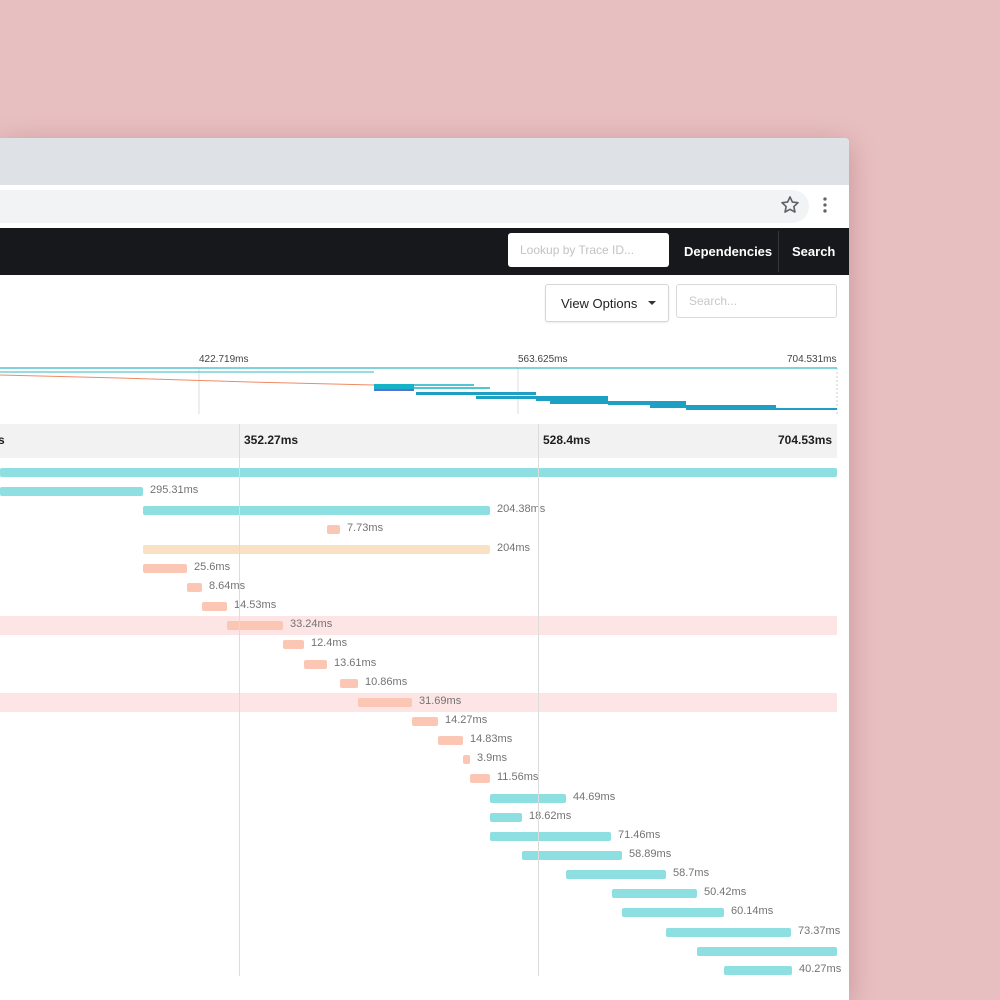  I want to click on span-row: 14.83ms, so click(424, 740).